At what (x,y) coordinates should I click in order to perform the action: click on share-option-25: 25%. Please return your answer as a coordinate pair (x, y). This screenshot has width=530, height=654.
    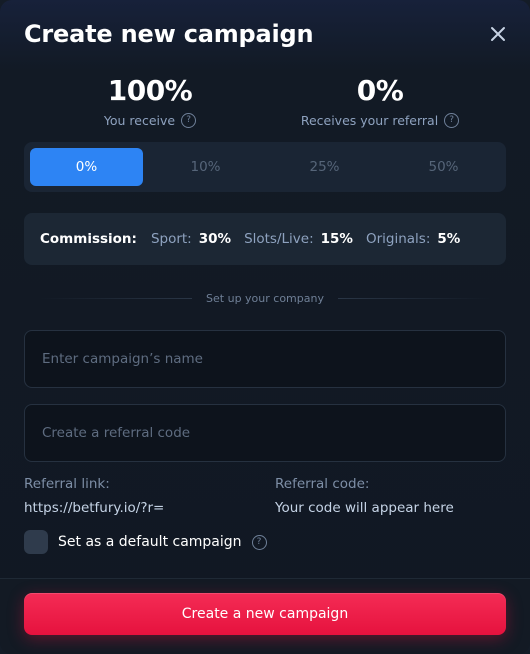
    Looking at the image, I should click on (324, 167).